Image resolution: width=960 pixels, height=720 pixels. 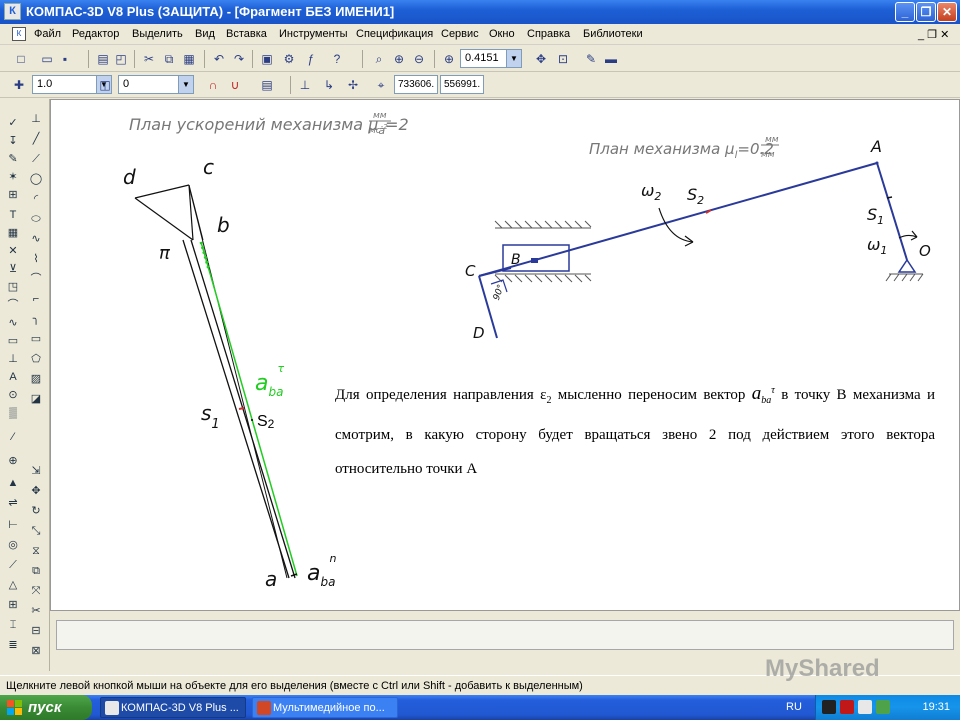 What do you see at coordinates (36, 379) in the screenshot?
I see `hatch-tool-icon: ▨` at bounding box center [36, 379].